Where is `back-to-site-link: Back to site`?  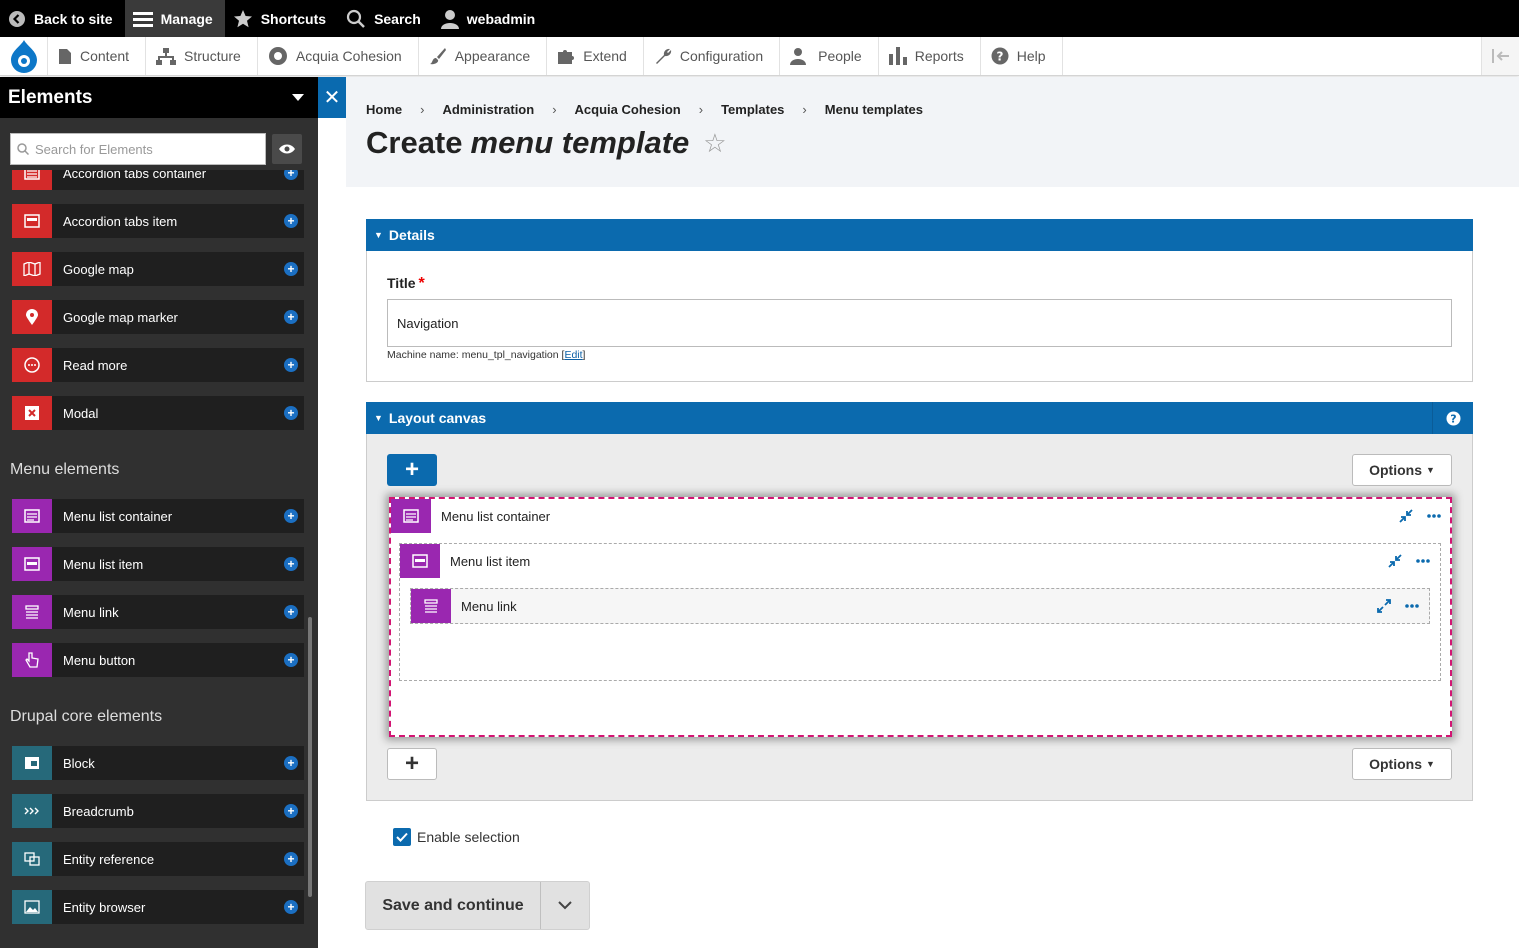 back-to-site-link: Back to site is located at coordinates (62, 18).